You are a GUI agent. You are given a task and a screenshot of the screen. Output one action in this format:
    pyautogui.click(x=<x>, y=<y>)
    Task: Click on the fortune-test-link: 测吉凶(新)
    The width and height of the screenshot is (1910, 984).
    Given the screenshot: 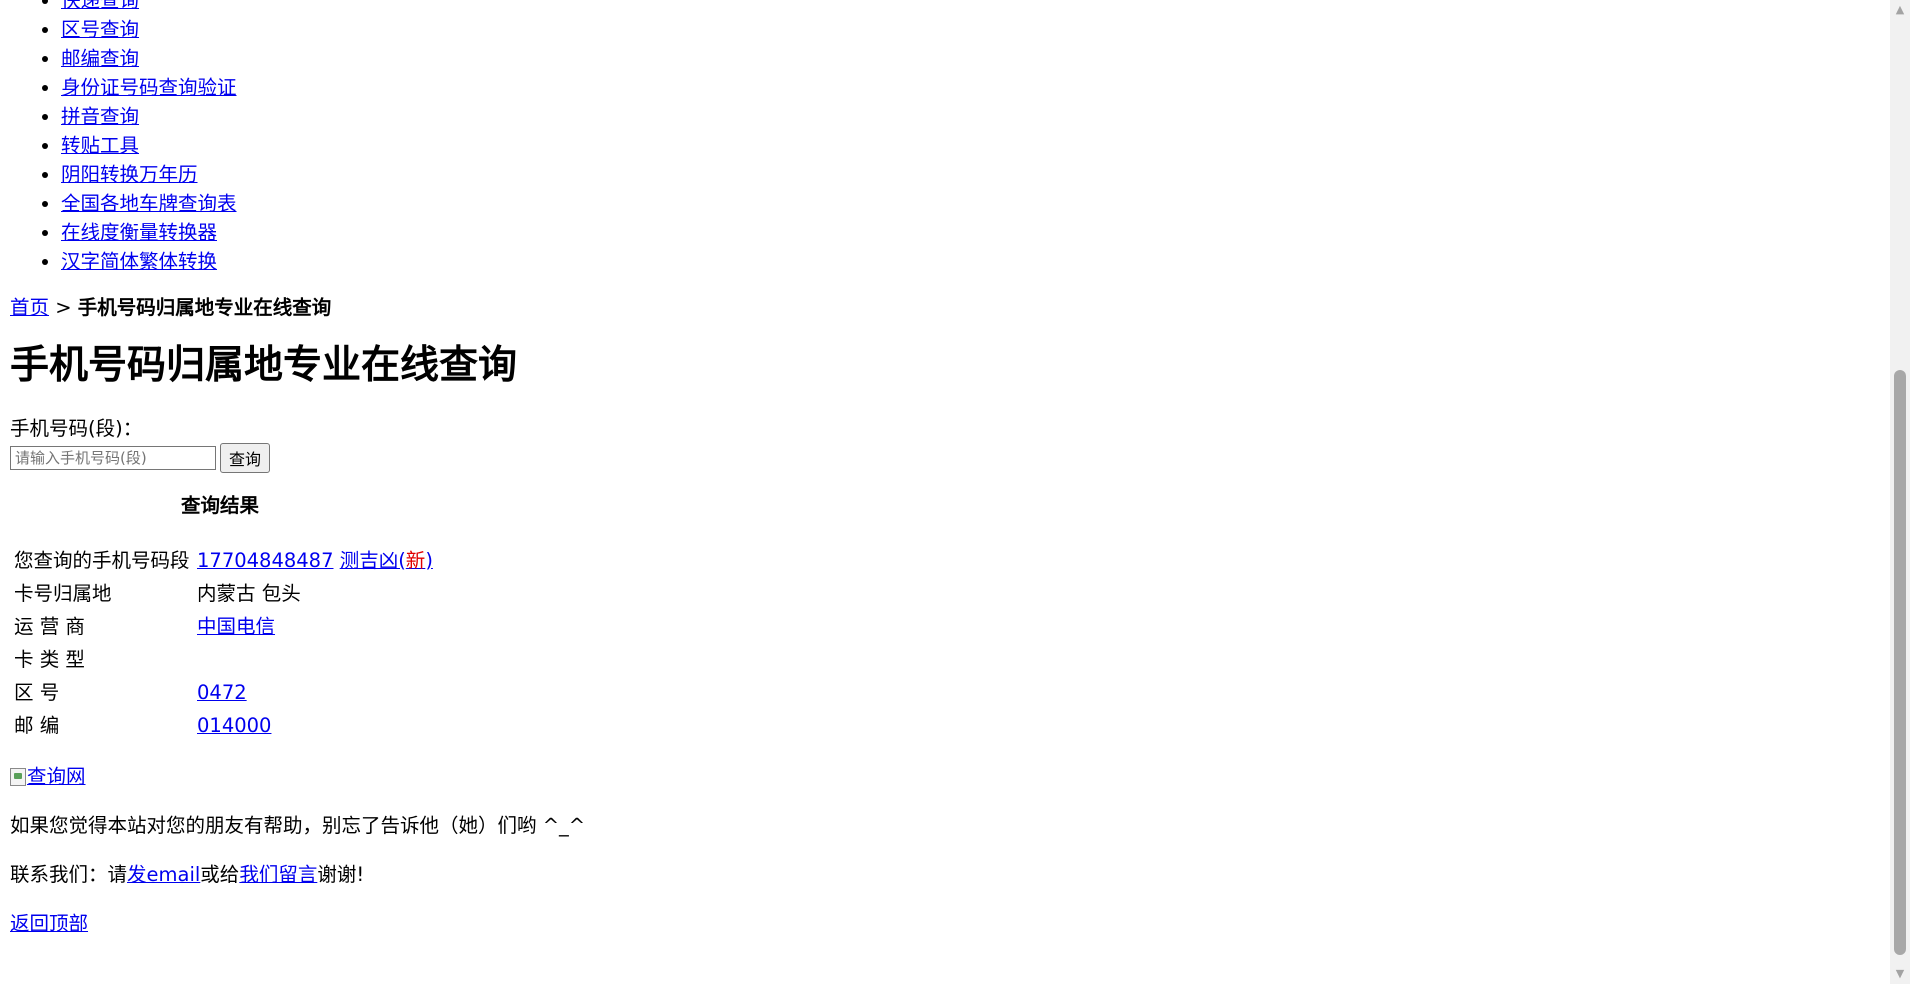 What is the action you would take?
    pyautogui.click(x=386, y=560)
    